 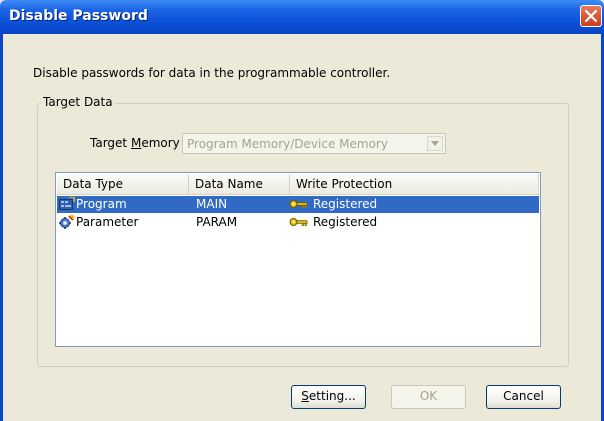 I want to click on column-header-data-type: Data Type, so click(x=123, y=184).